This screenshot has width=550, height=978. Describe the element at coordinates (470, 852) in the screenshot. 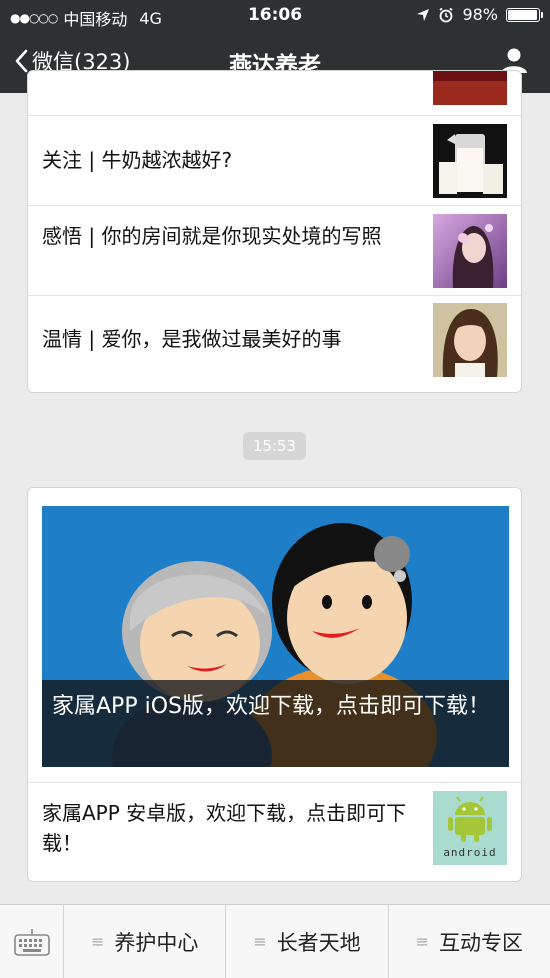

I see `android-wordmark: android` at that location.